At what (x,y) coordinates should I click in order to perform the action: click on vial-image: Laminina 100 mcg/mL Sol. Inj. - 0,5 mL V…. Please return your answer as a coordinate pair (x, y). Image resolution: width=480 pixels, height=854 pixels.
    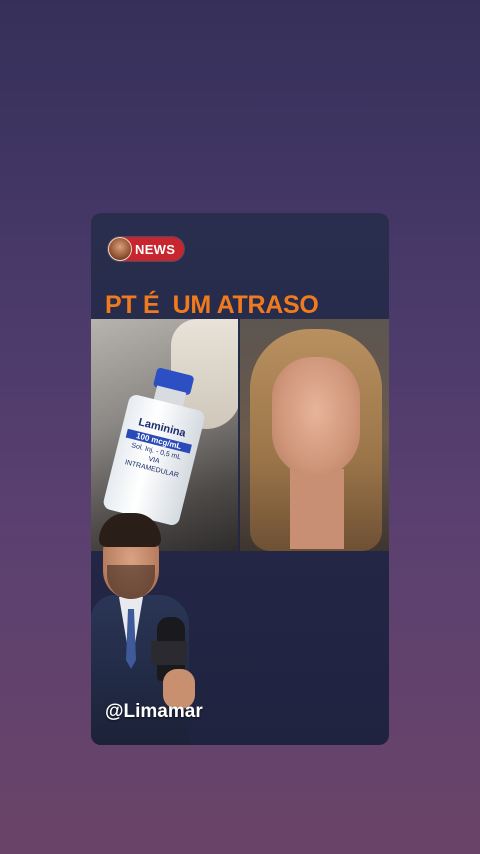
    Looking at the image, I should click on (156, 443).